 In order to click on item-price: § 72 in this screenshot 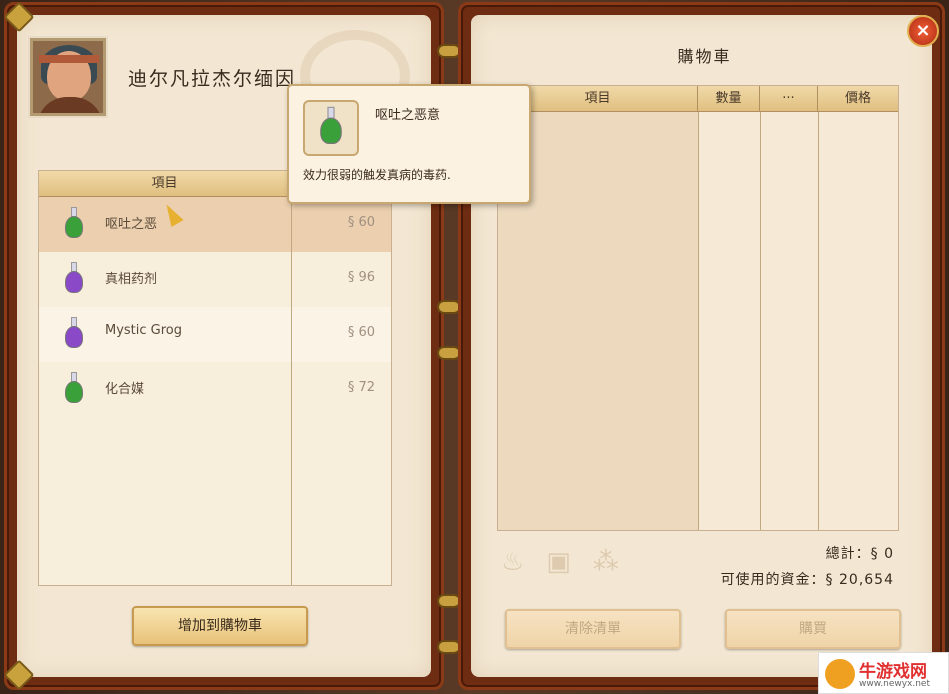, I will do `click(361, 387)`.